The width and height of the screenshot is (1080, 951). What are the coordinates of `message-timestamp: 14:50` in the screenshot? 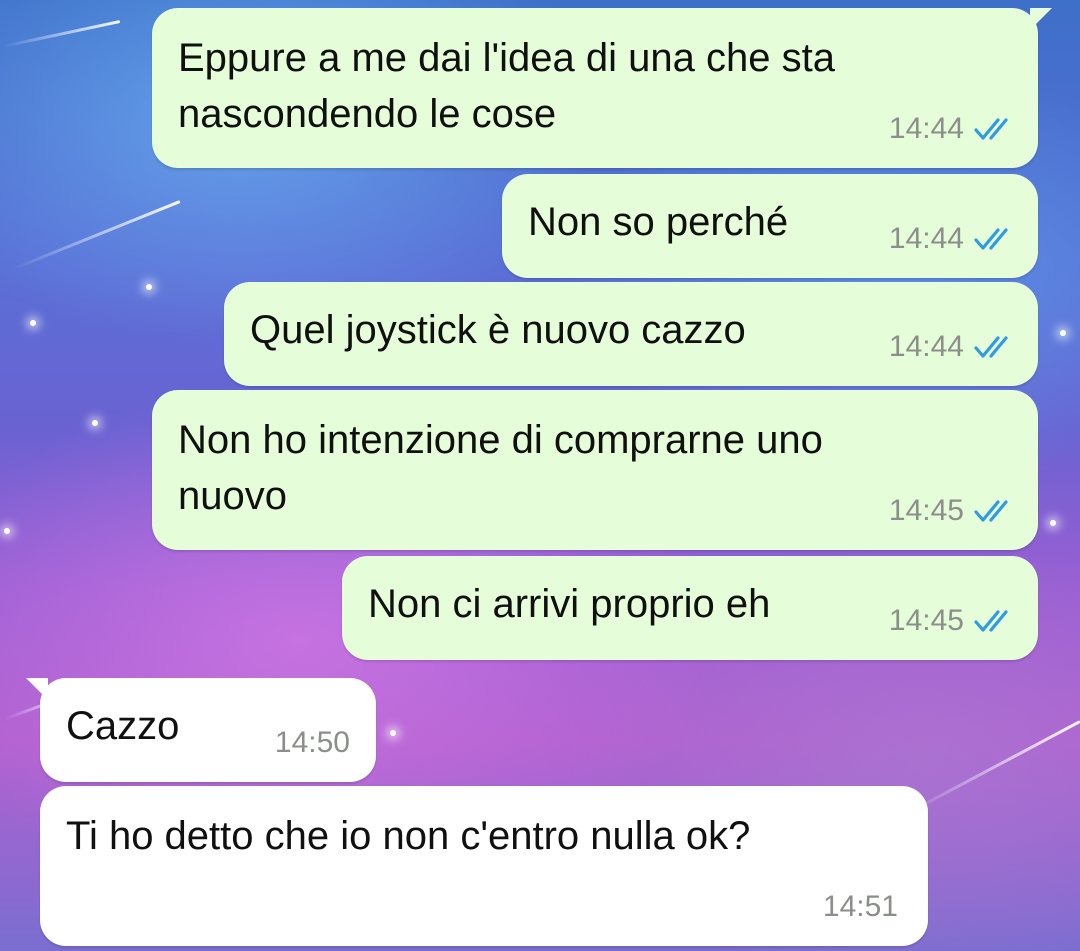 It's located at (312, 742).